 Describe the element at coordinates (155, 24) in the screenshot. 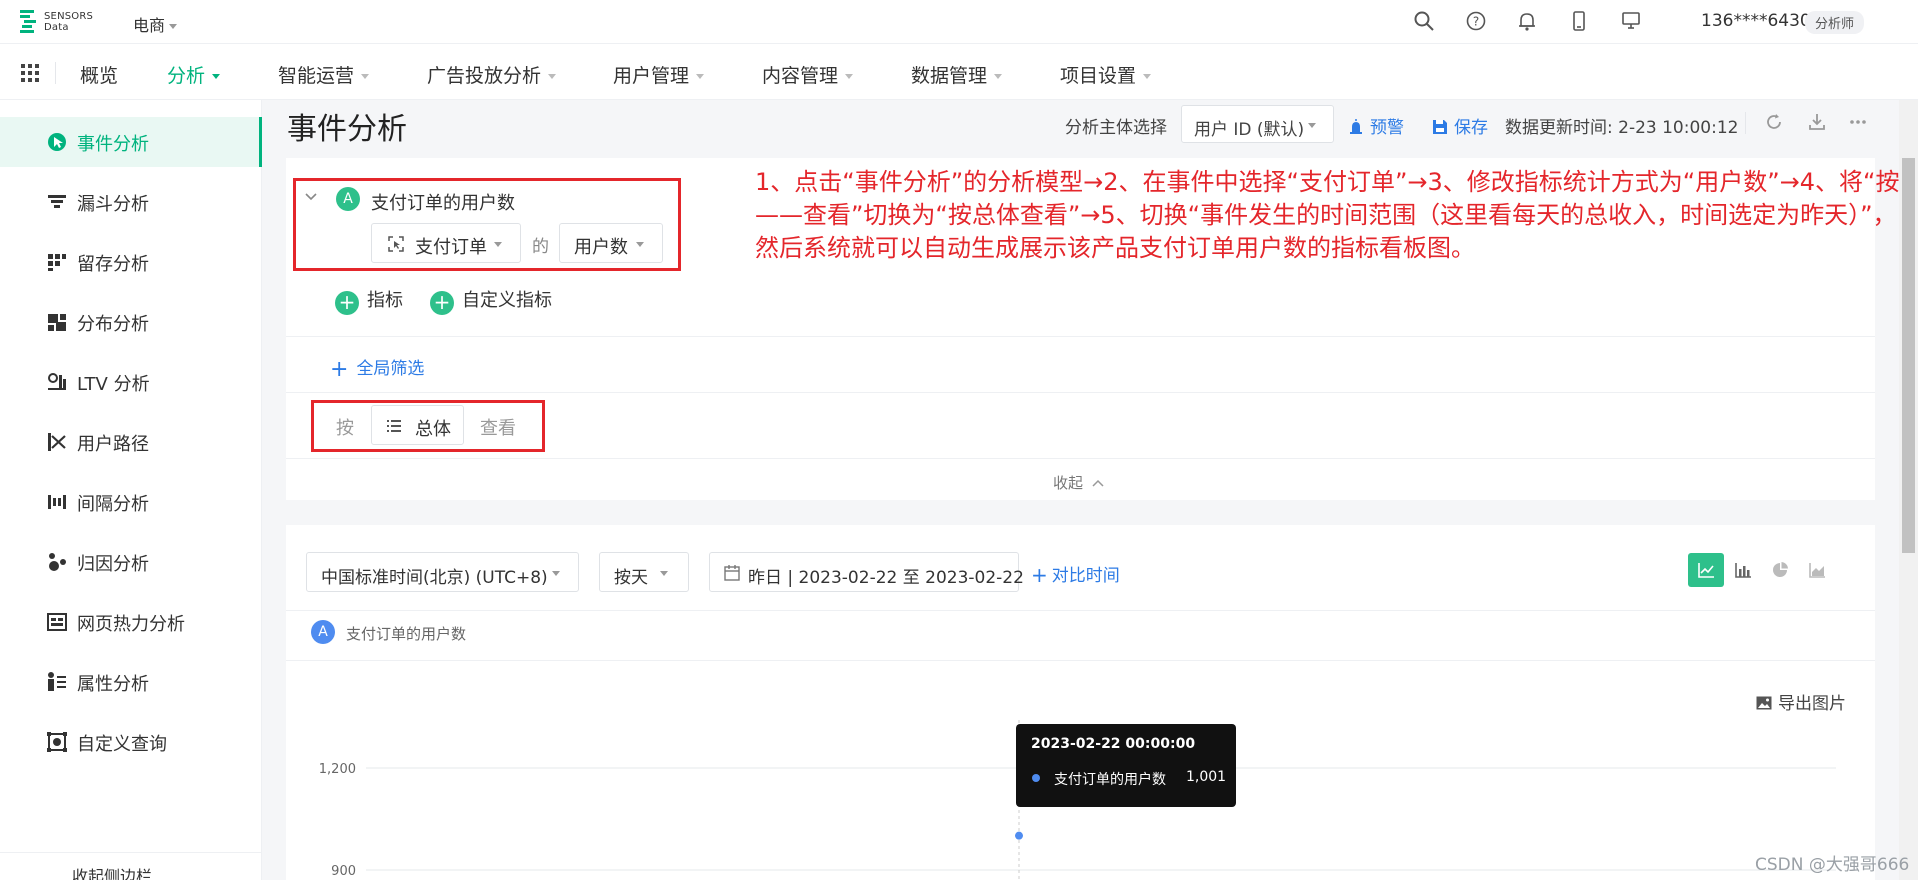

I see `project-switcher: 电商` at that location.